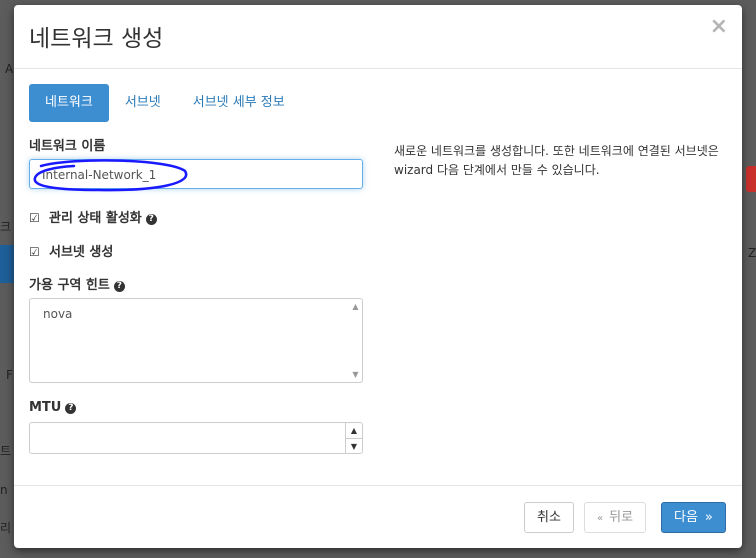  I want to click on az-hint-label: 가용 구역 힌트, so click(69, 285).